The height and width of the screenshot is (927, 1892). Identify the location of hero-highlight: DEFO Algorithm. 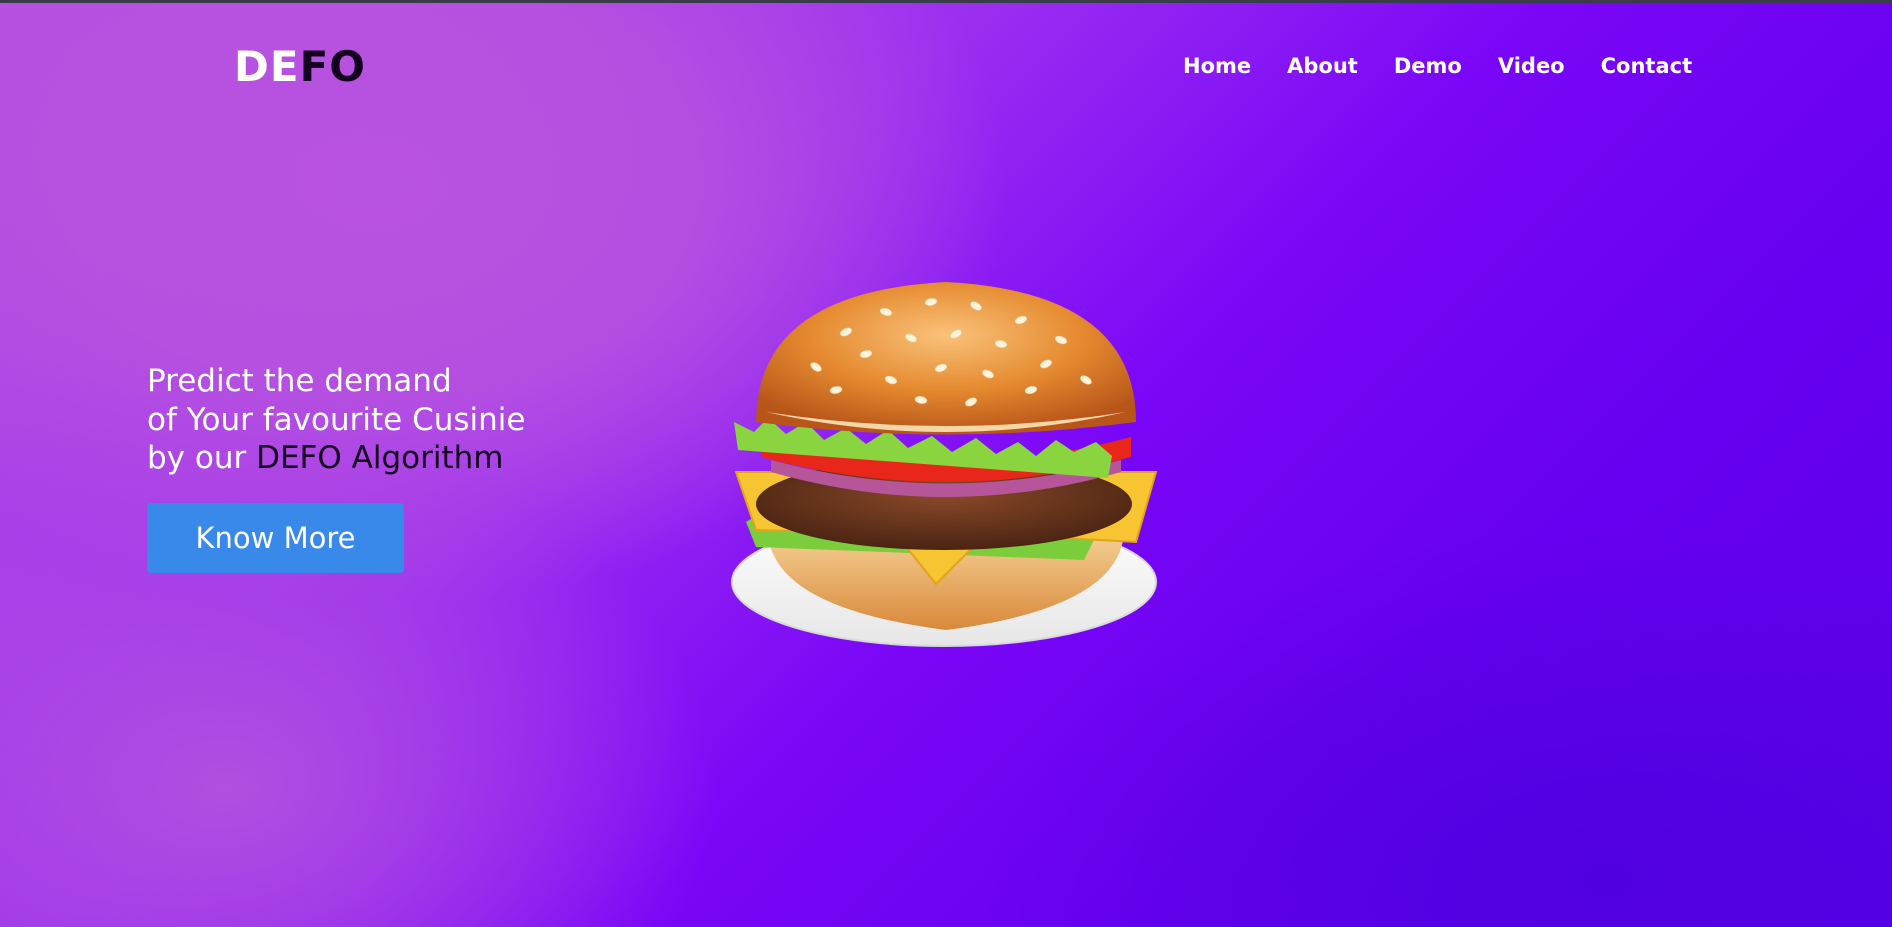
(380, 458).